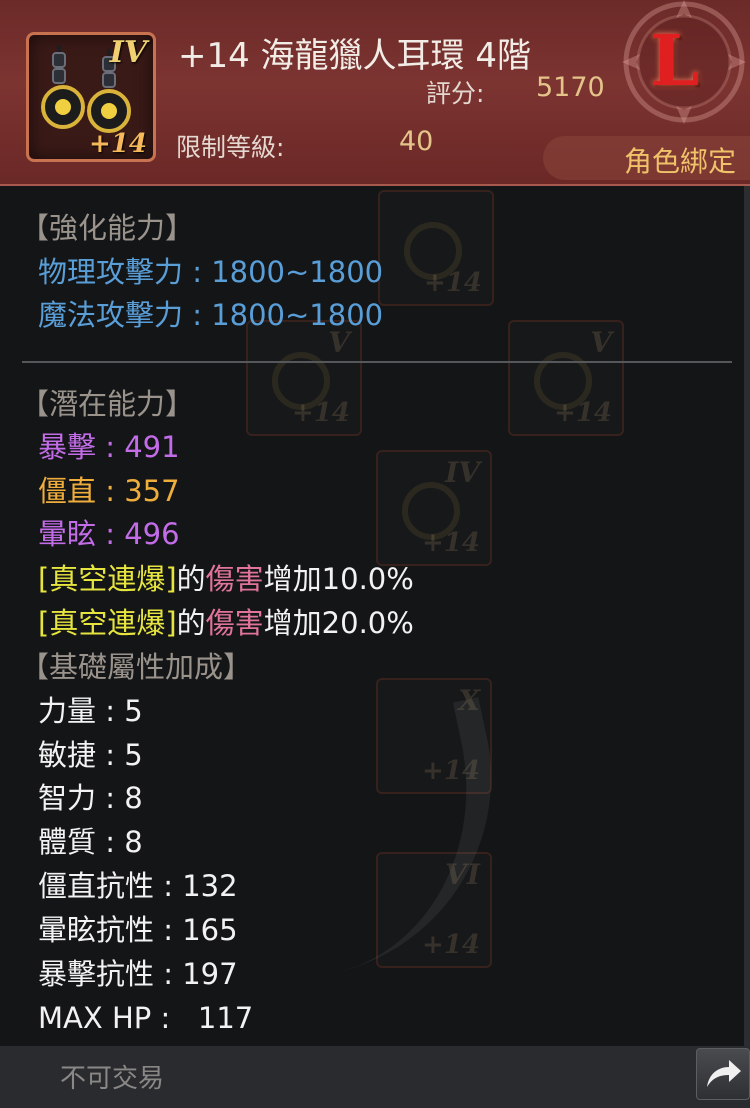  I want to click on skill-bonus-line: [真空連爆]的傷害增加20.0%, so click(226, 623).